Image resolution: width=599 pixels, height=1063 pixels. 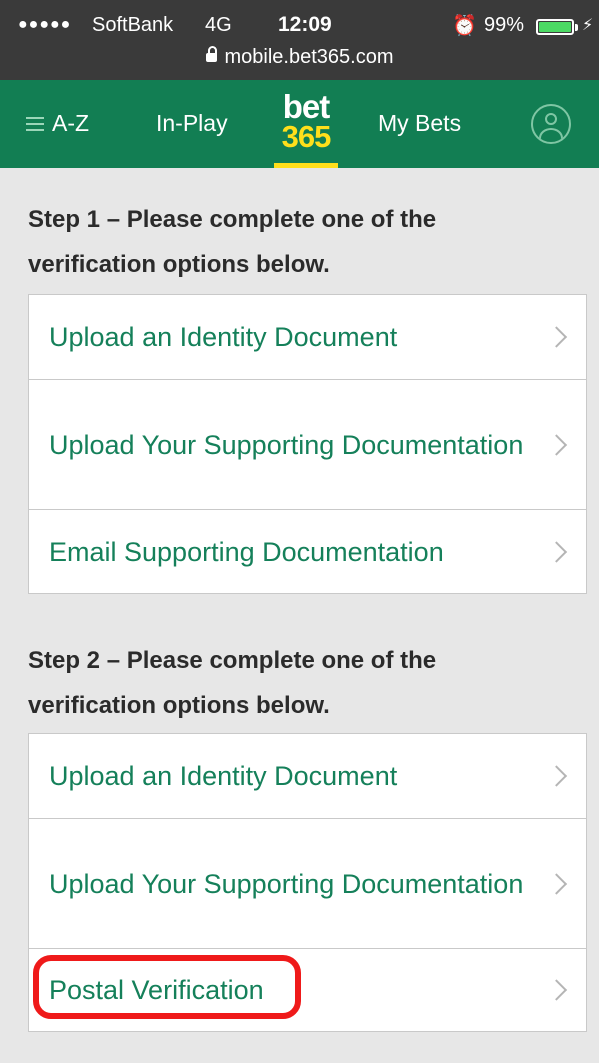 I want to click on network-type: 4G, so click(x=218, y=25).